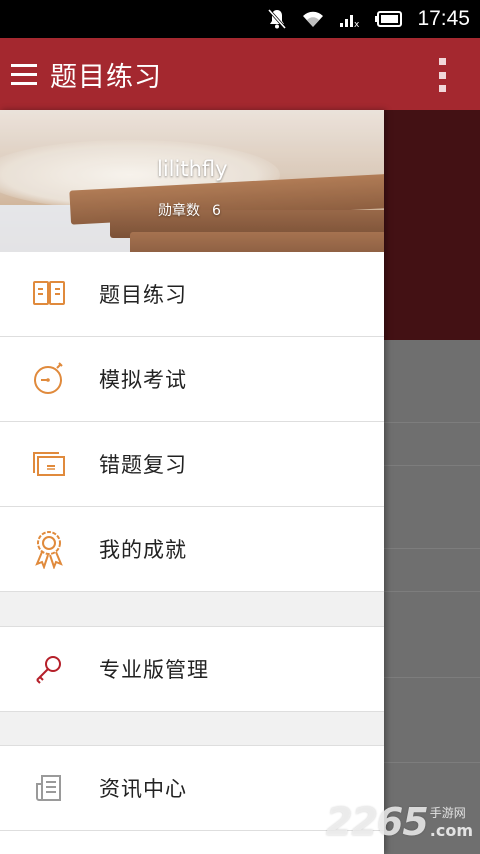 This screenshot has height=854, width=480. What do you see at coordinates (192, 379) in the screenshot?
I see `drawer-item-mock-exam: 模拟考试` at bounding box center [192, 379].